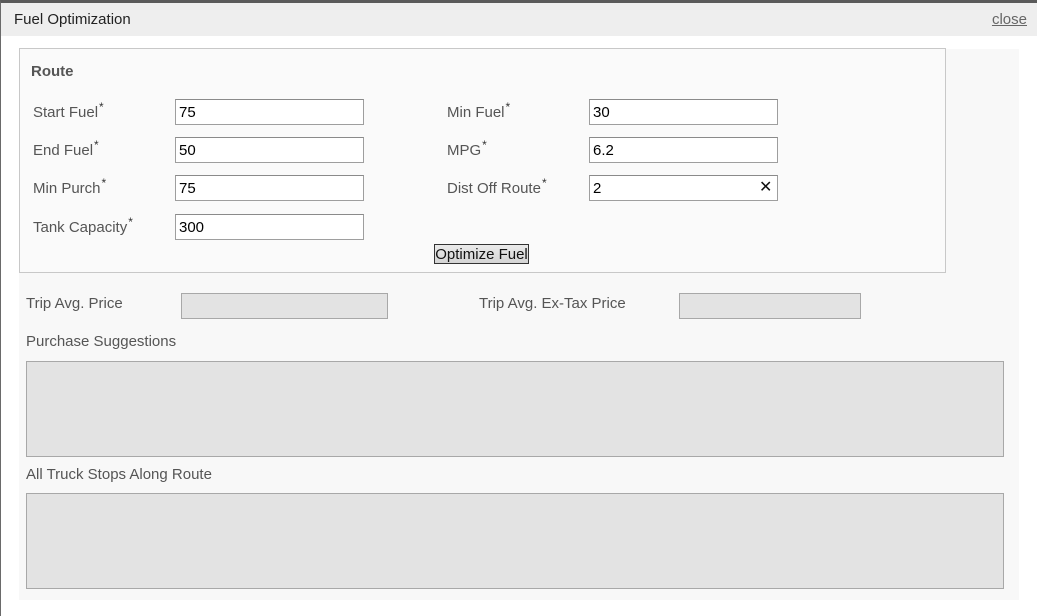 Image resolution: width=1037 pixels, height=616 pixels. What do you see at coordinates (552, 303) in the screenshot?
I see `trip-avg-extax-price-label: Trip Avg. Ex-Tax Price` at bounding box center [552, 303].